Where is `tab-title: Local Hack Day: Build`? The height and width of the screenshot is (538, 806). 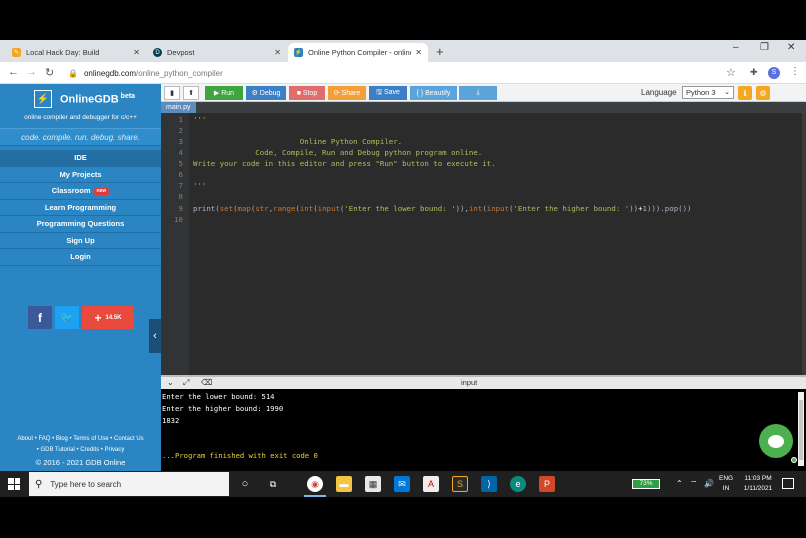 tab-title: Local Hack Day: Build is located at coordinates (63, 52).